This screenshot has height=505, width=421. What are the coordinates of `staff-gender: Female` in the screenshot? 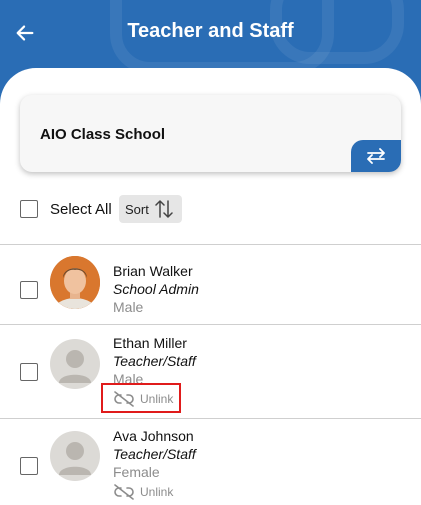 It's located at (136, 472).